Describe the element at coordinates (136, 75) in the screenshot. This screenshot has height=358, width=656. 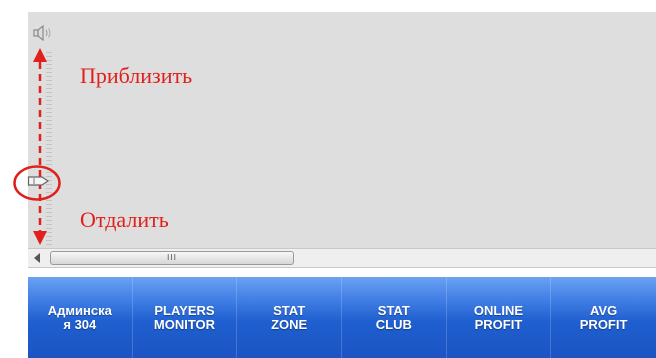
I see `zoom-in-label: Приблизить` at that location.